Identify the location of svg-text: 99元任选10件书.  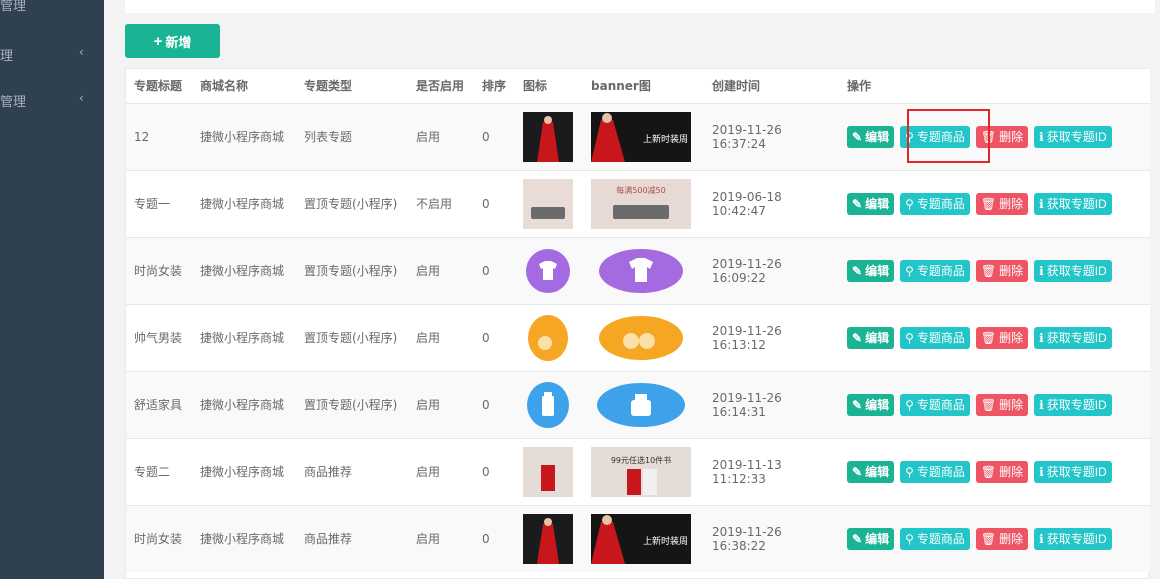
(641, 460).